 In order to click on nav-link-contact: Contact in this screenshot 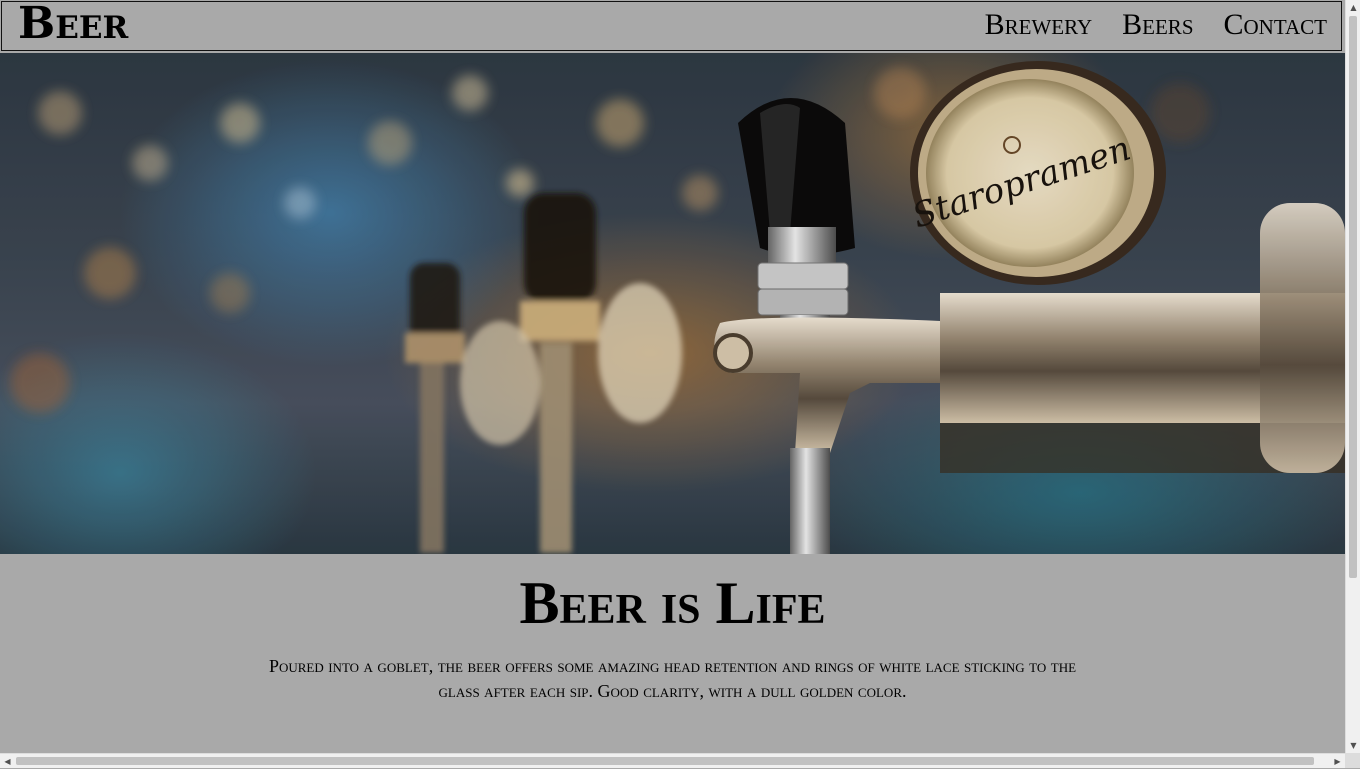, I will do `click(1276, 25)`.